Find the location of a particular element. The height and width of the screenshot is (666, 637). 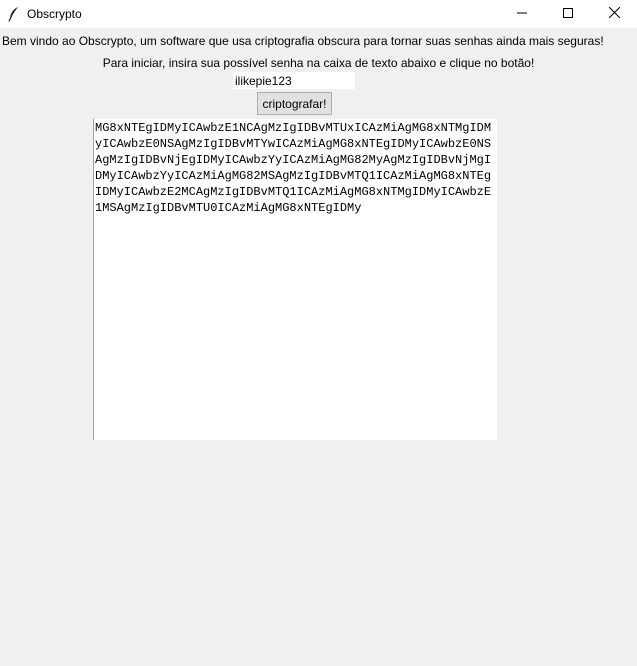

encrypt-button: criptografar! is located at coordinates (294, 103).